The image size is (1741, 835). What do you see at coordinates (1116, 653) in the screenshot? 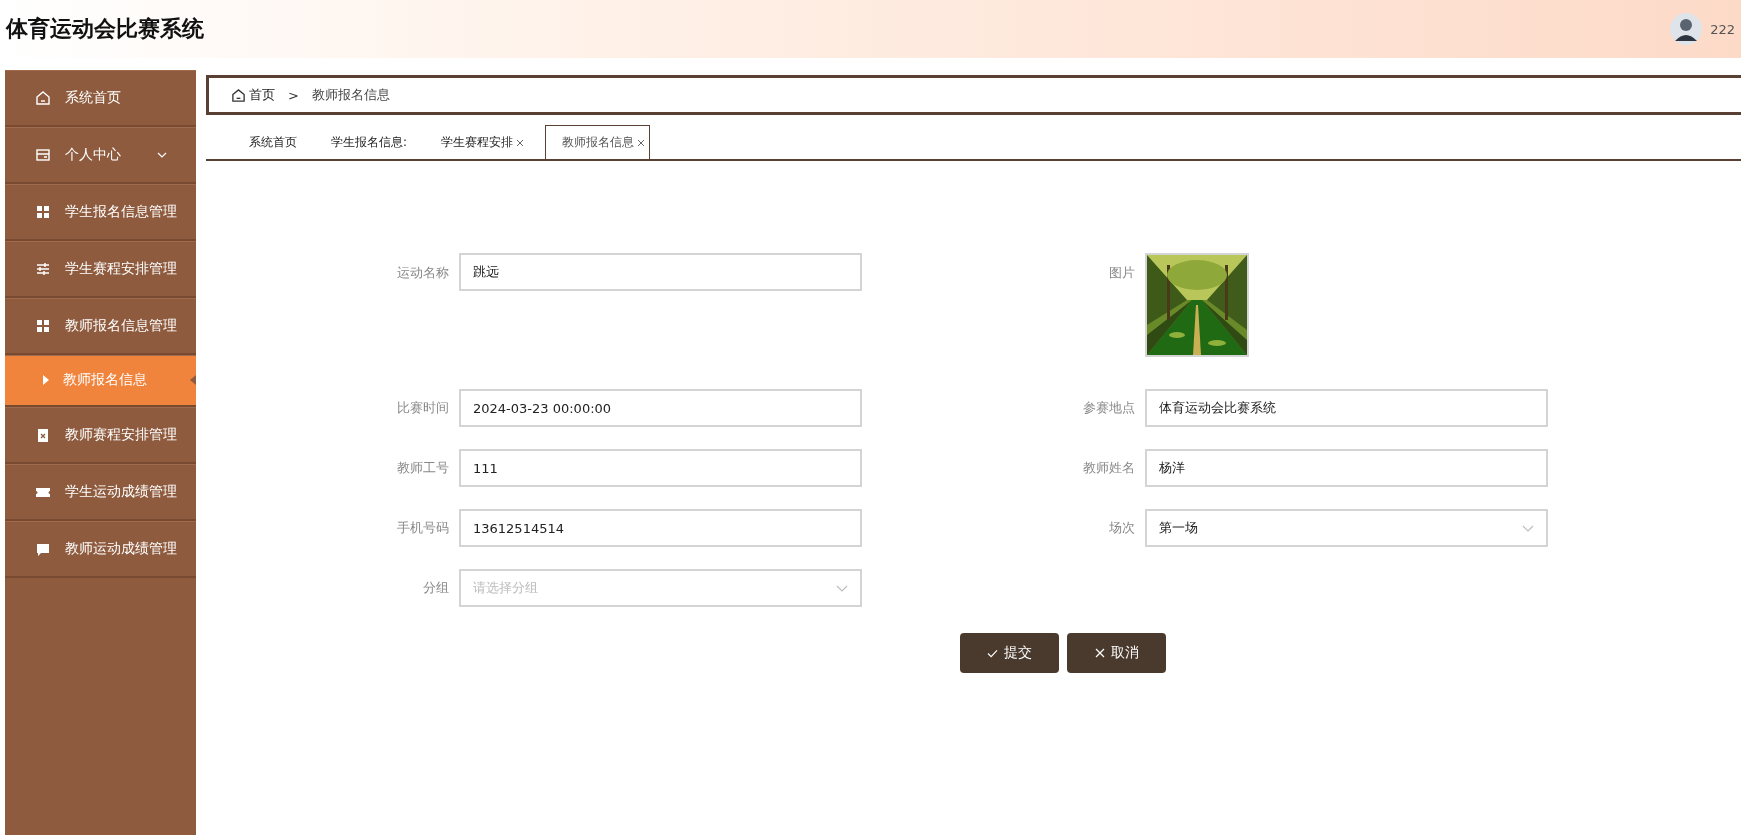
I see `cancel-button: 取消` at bounding box center [1116, 653].